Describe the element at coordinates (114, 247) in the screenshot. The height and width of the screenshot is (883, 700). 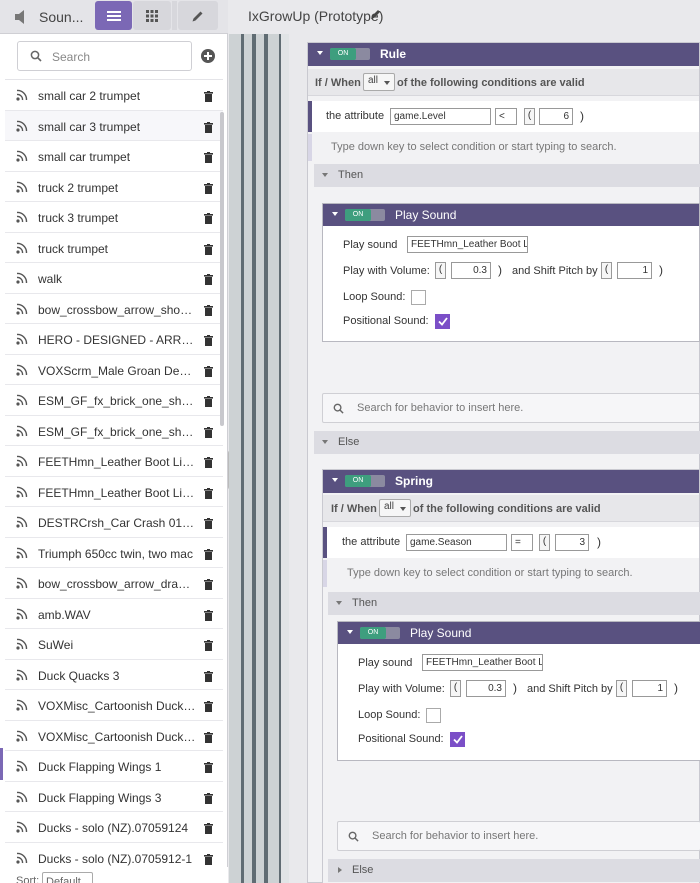
I see `sound-list-item: truck trumpet` at that location.